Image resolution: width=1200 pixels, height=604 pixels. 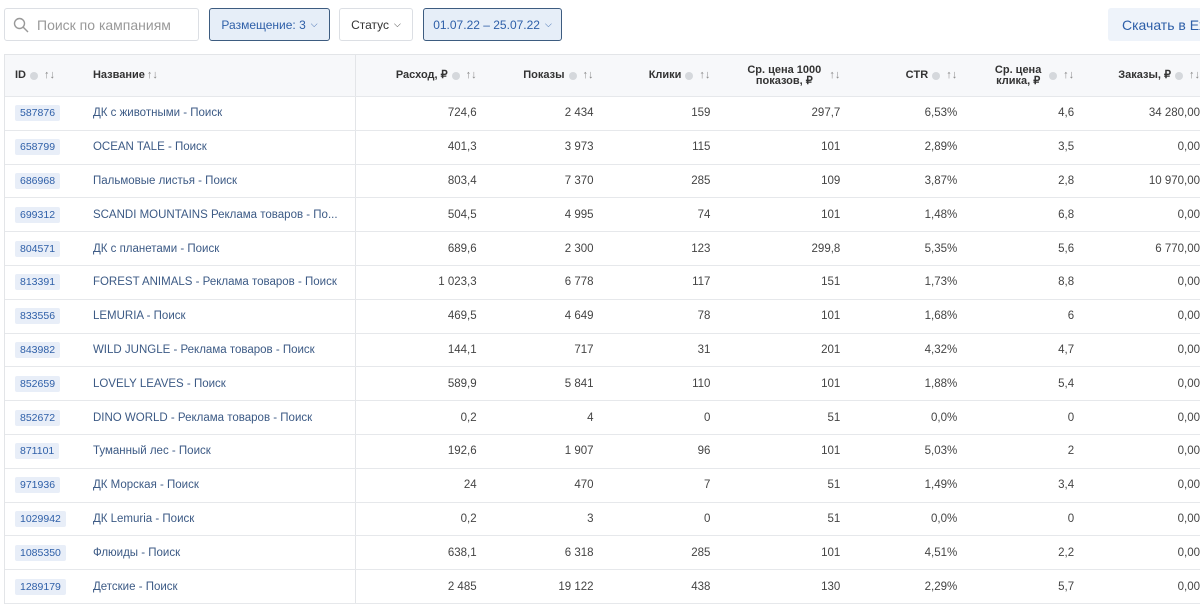 What do you see at coordinates (789, 181) in the screenshot?
I see `cell-cpm: 109` at bounding box center [789, 181].